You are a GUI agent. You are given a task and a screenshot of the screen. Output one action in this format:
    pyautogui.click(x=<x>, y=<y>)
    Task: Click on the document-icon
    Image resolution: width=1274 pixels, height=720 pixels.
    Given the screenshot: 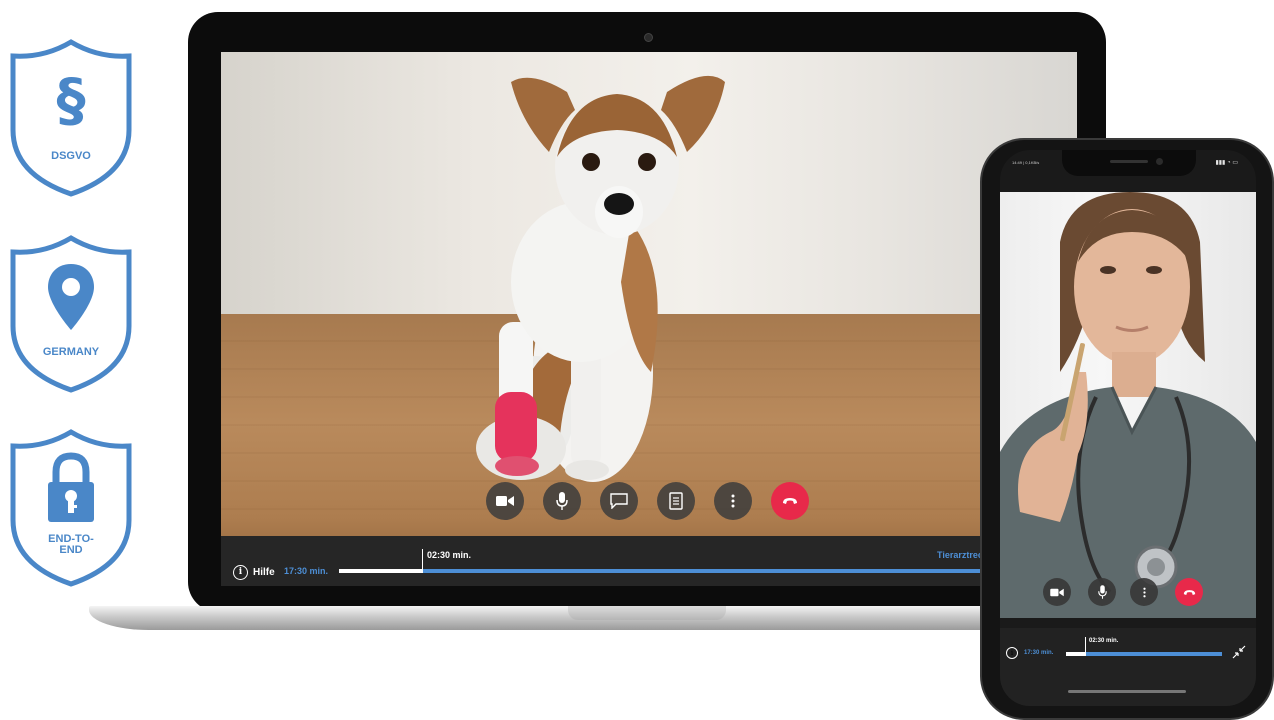 What is the action you would take?
    pyautogui.click(x=676, y=501)
    